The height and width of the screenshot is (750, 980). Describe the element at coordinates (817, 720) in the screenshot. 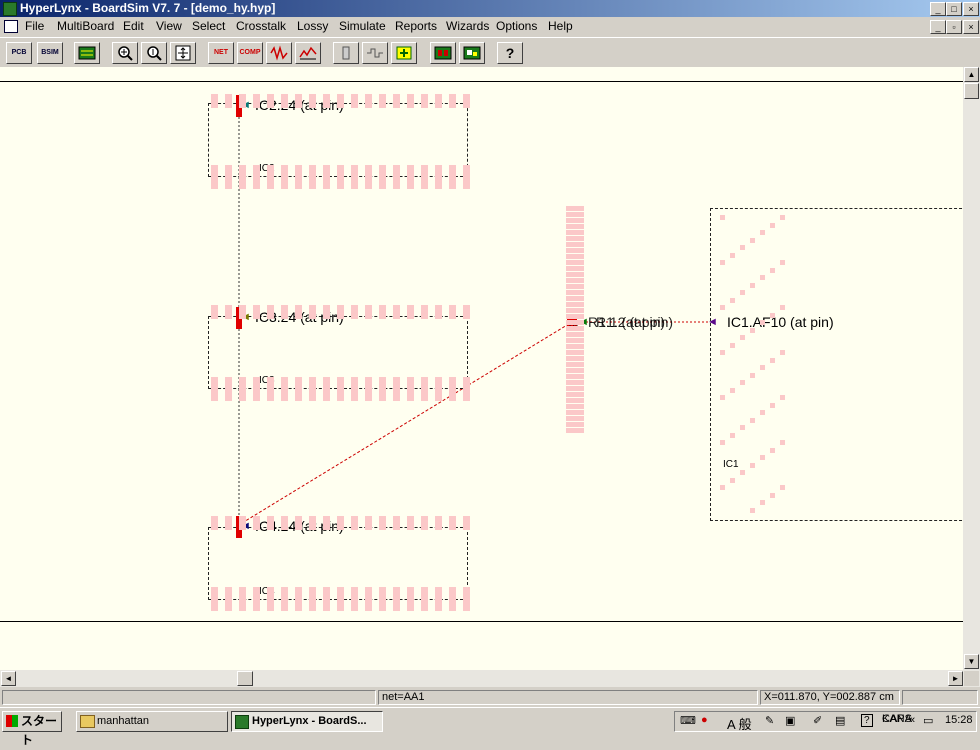

I see `tray-pen-icon: ✐` at that location.